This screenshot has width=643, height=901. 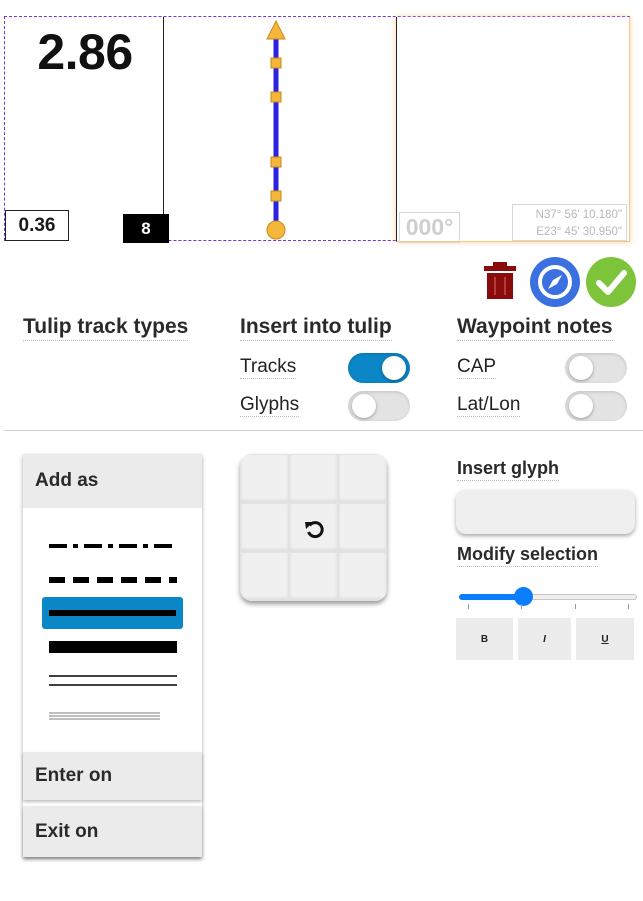 I want to click on section-divider, so click(x=323, y=430).